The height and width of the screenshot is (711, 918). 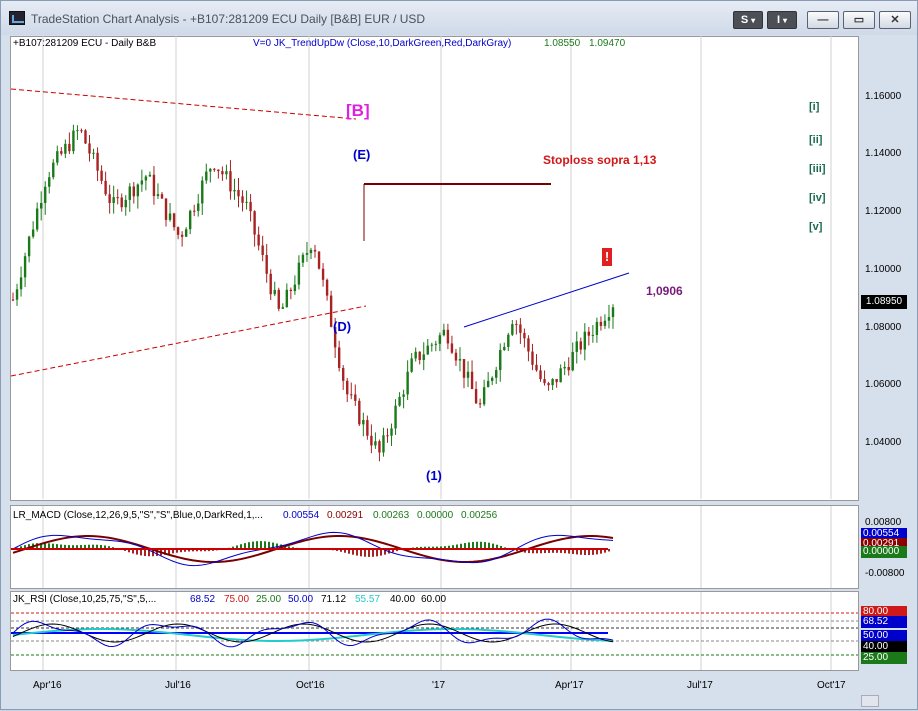 I want to click on x-tick: Jul'17, so click(x=700, y=685).